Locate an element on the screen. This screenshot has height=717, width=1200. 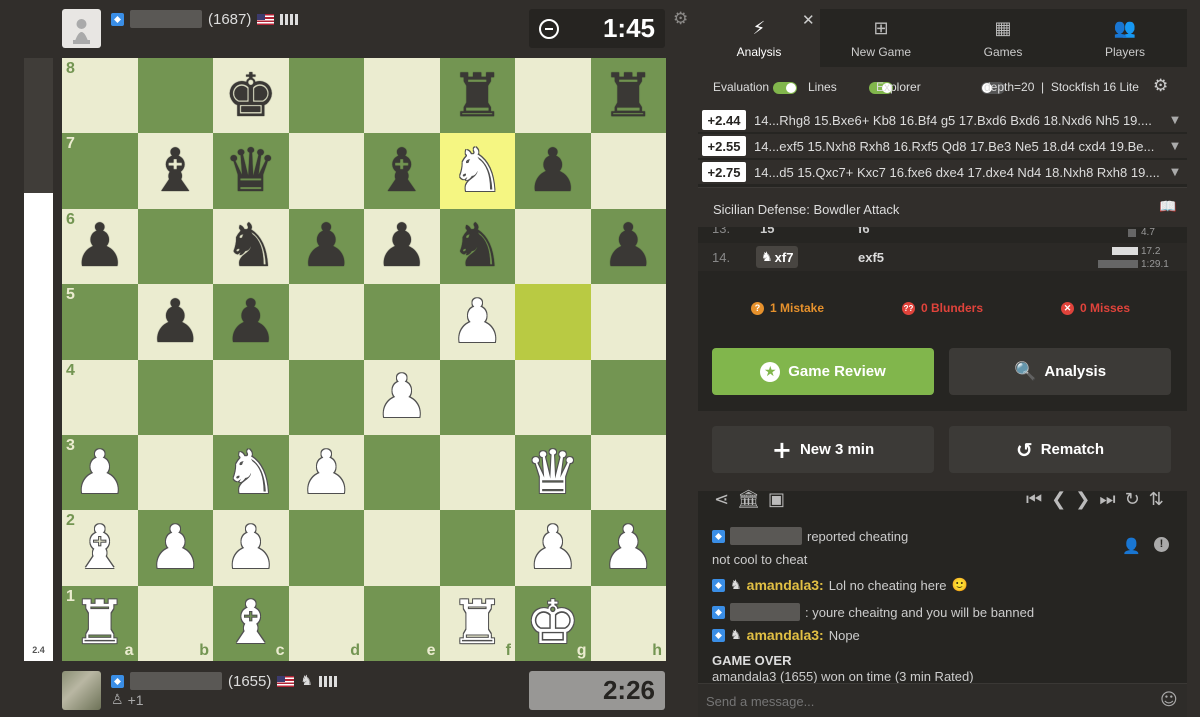
report-icon: ! is located at coordinates (1161, 544).